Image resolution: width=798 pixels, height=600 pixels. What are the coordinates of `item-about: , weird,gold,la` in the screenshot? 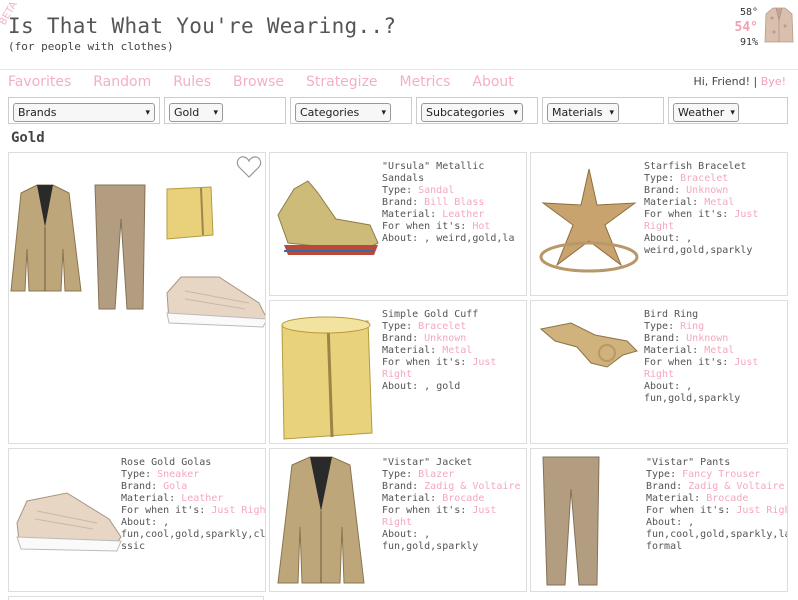 It's located at (469, 238).